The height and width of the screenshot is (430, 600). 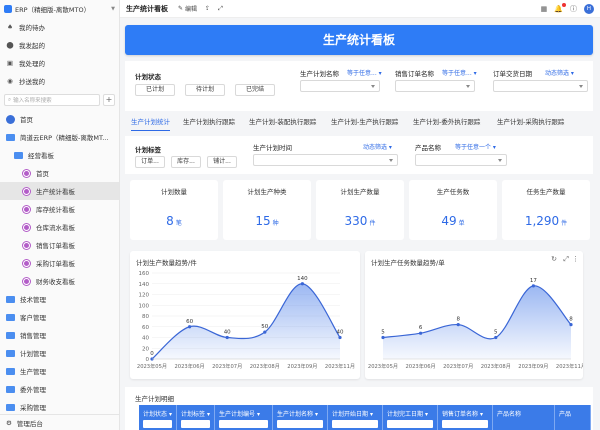 What do you see at coordinates (360, 210) in the screenshot?
I see `stat-card-2: 计划生产数量 330 件` at bounding box center [360, 210].